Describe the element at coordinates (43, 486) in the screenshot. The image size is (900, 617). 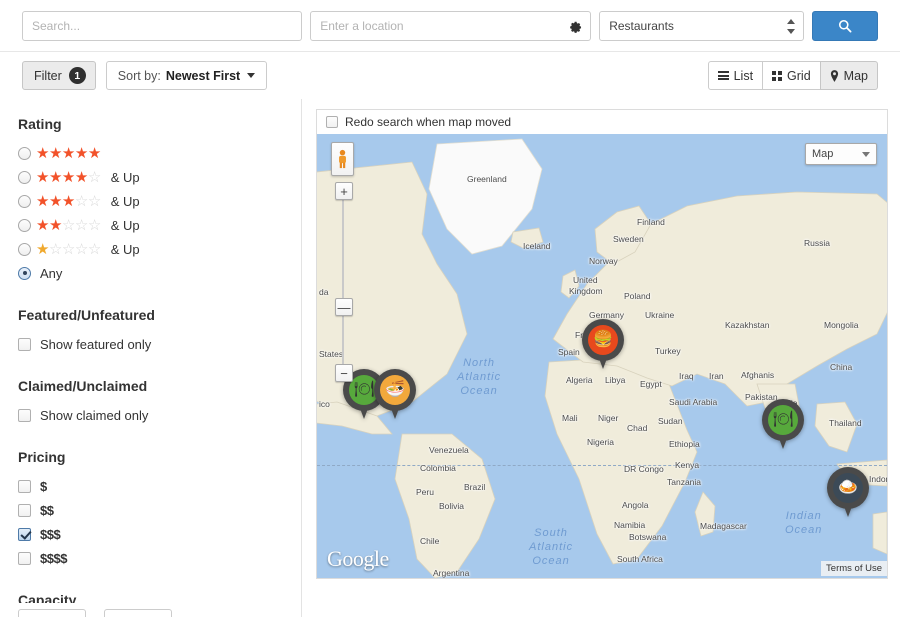
I see `pricing-label-1: $` at that location.